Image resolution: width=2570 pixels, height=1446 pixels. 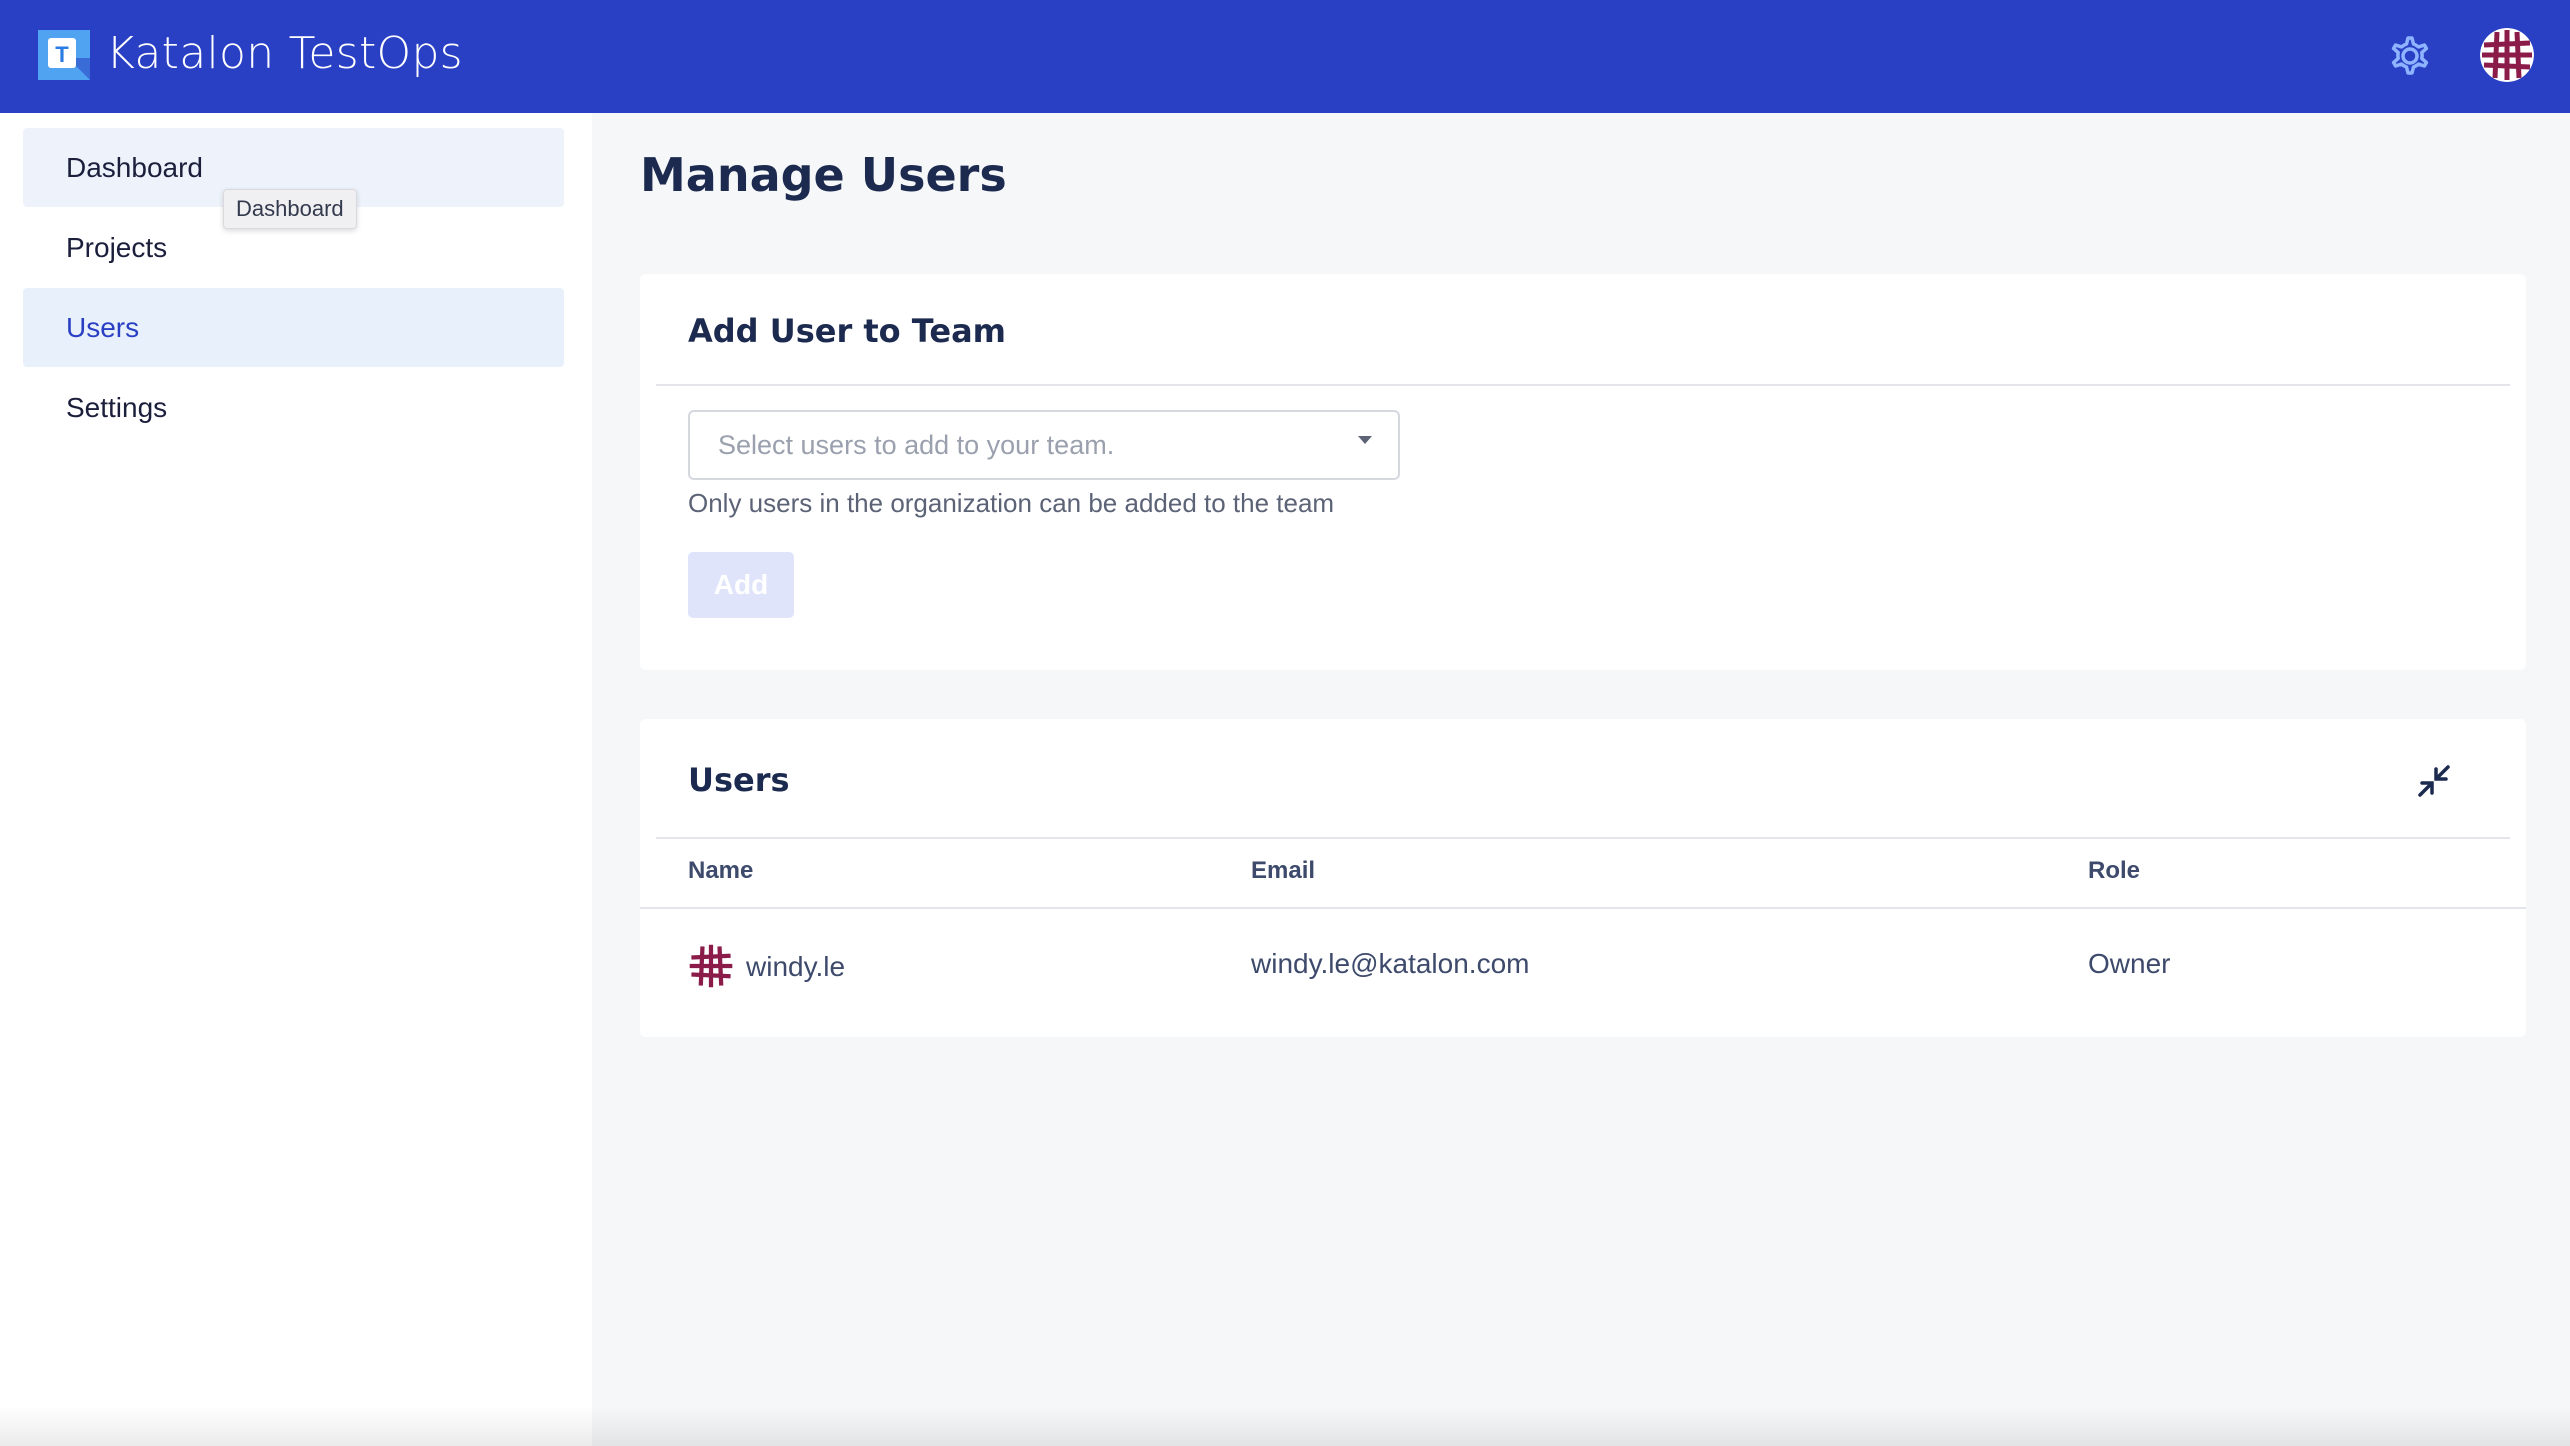 I want to click on add-button: Add, so click(x=741, y=585).